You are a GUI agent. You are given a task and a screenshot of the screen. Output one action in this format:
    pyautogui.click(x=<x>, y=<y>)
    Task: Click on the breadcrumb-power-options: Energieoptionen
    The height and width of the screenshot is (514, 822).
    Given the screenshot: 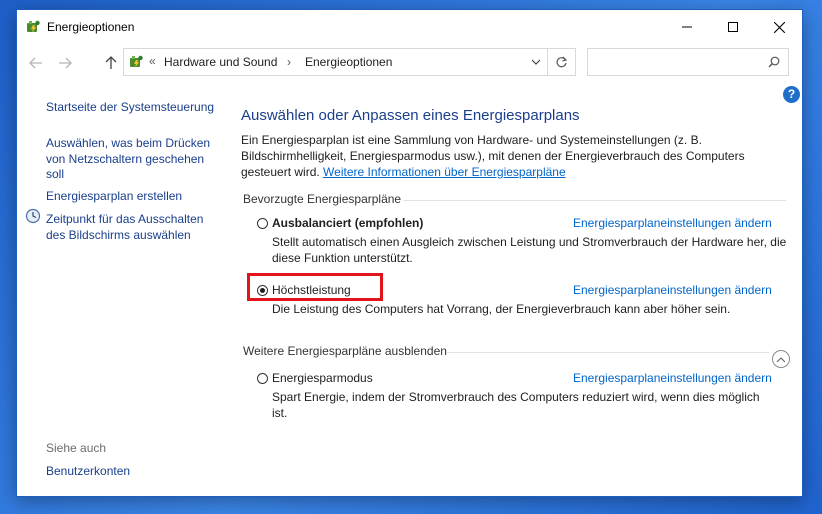 What is the action you would take?
    pyautogui.click(x=348, y=62)
    